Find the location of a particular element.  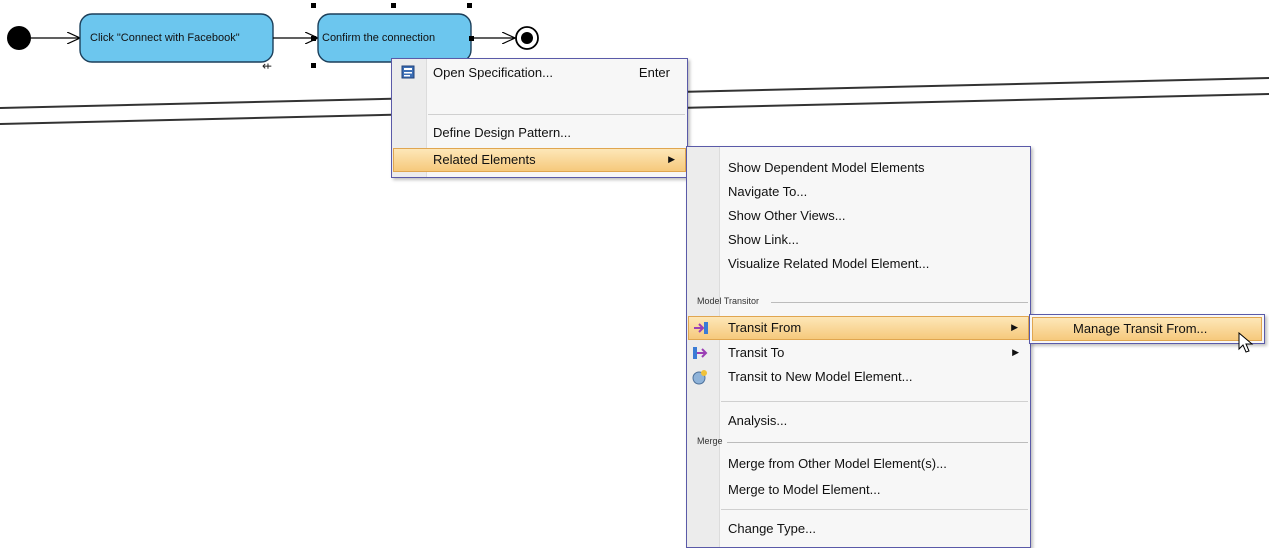

mouse-cursor-icon is located at coordinates (1246, 342).